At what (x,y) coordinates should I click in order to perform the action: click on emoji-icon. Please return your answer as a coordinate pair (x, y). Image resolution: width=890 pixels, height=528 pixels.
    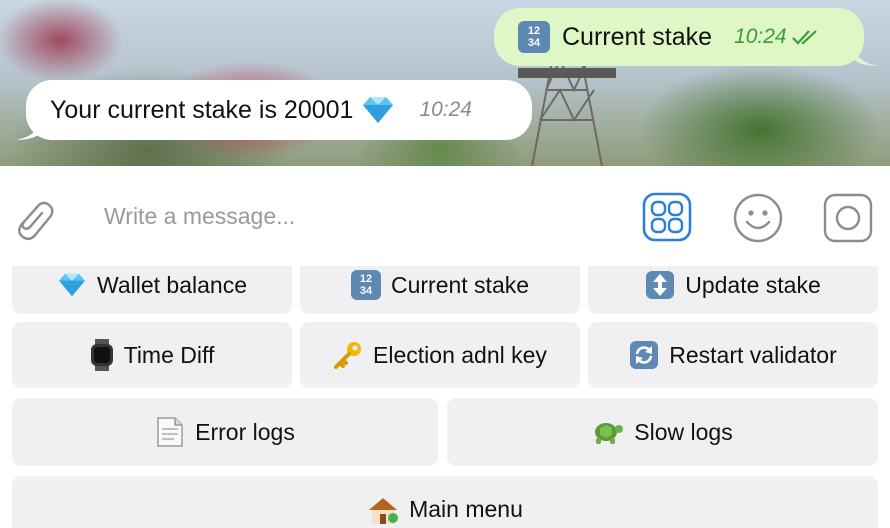
    Looking at the image, I should click on (758, 218).